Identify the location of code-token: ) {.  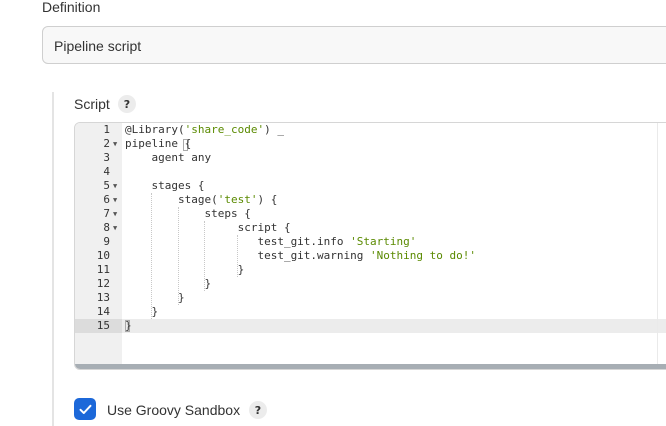
(267, 199).